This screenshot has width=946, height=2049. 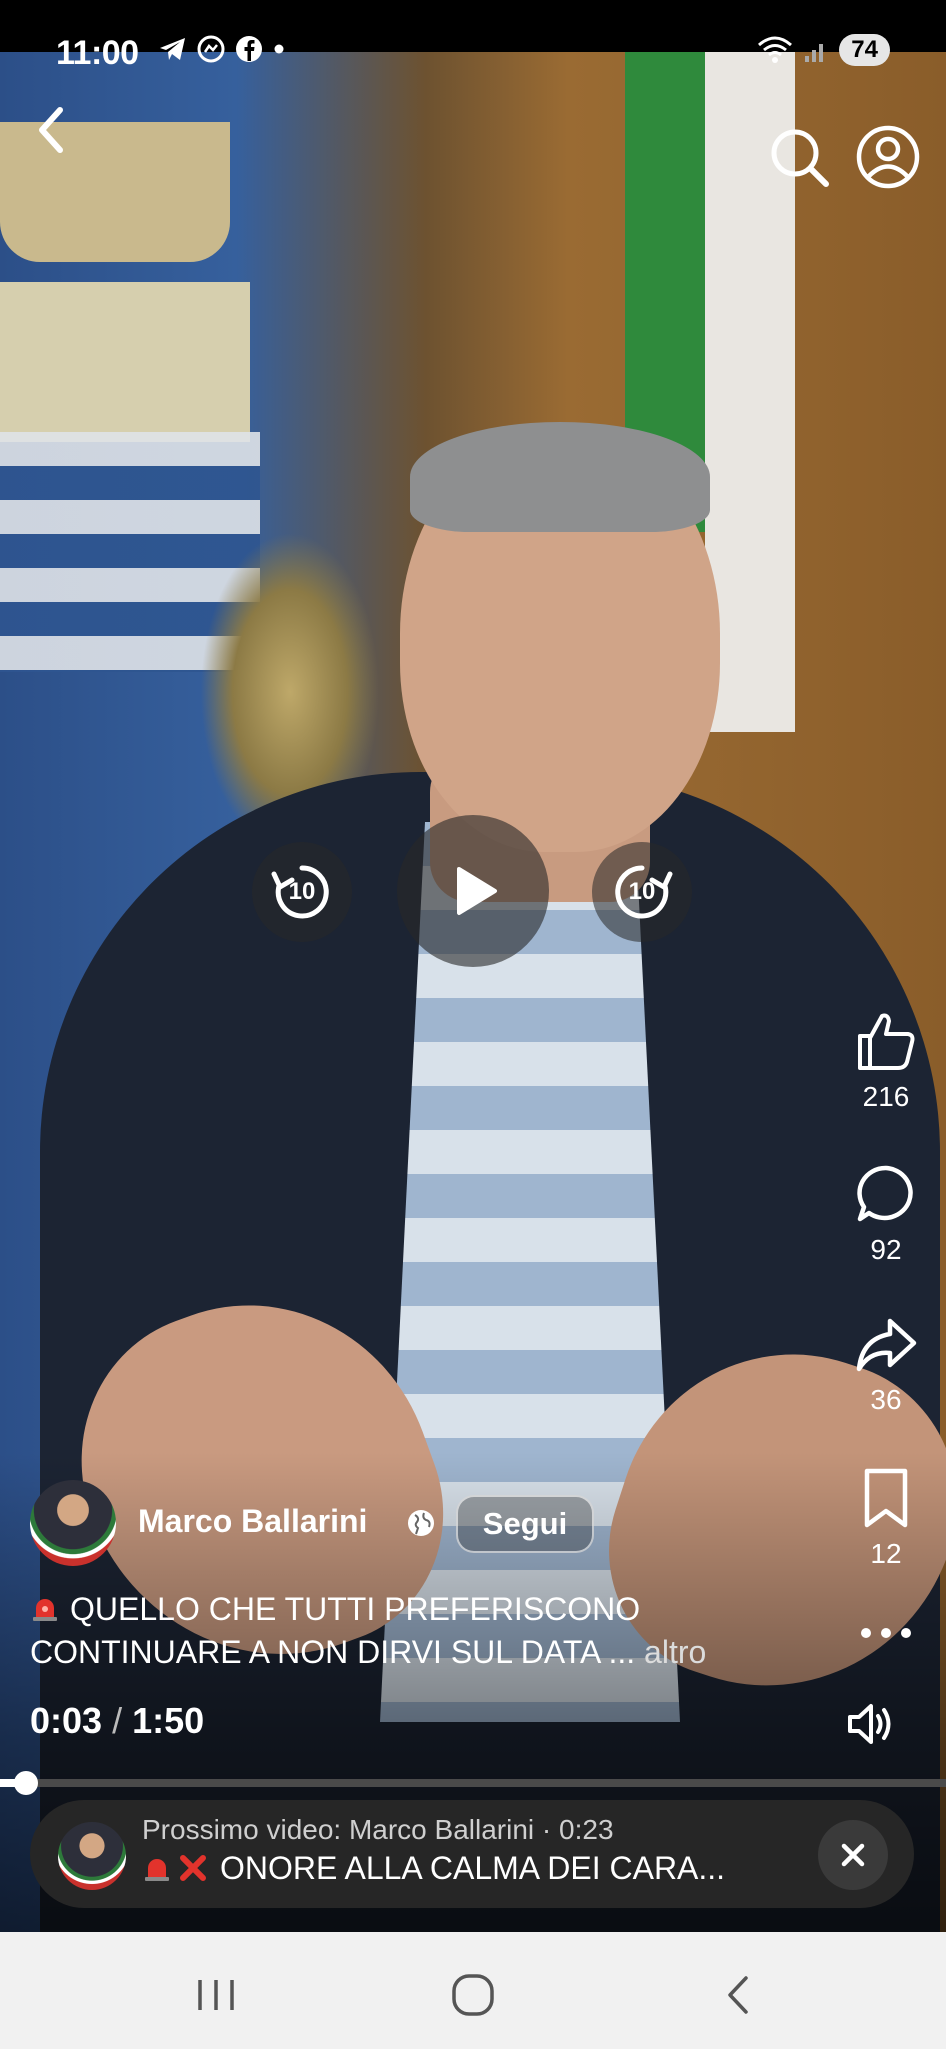 I want to click on play-button, so click(x=473, y=891).